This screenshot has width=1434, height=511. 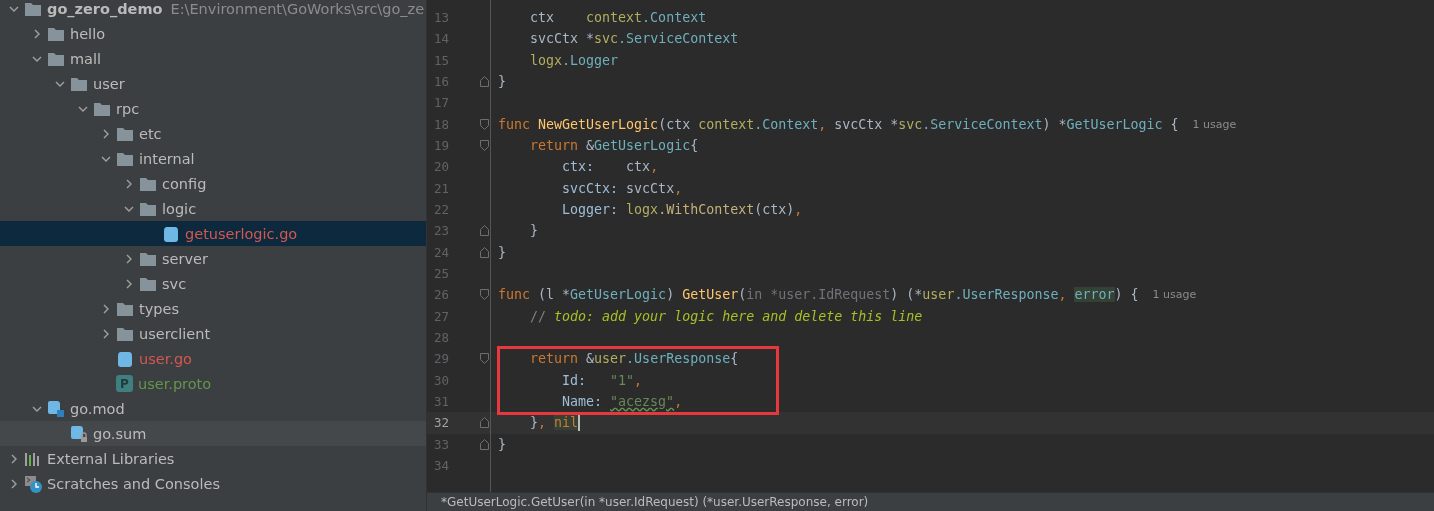 I want to click on tree-row: P user.proto, so click(x=213, y=383).